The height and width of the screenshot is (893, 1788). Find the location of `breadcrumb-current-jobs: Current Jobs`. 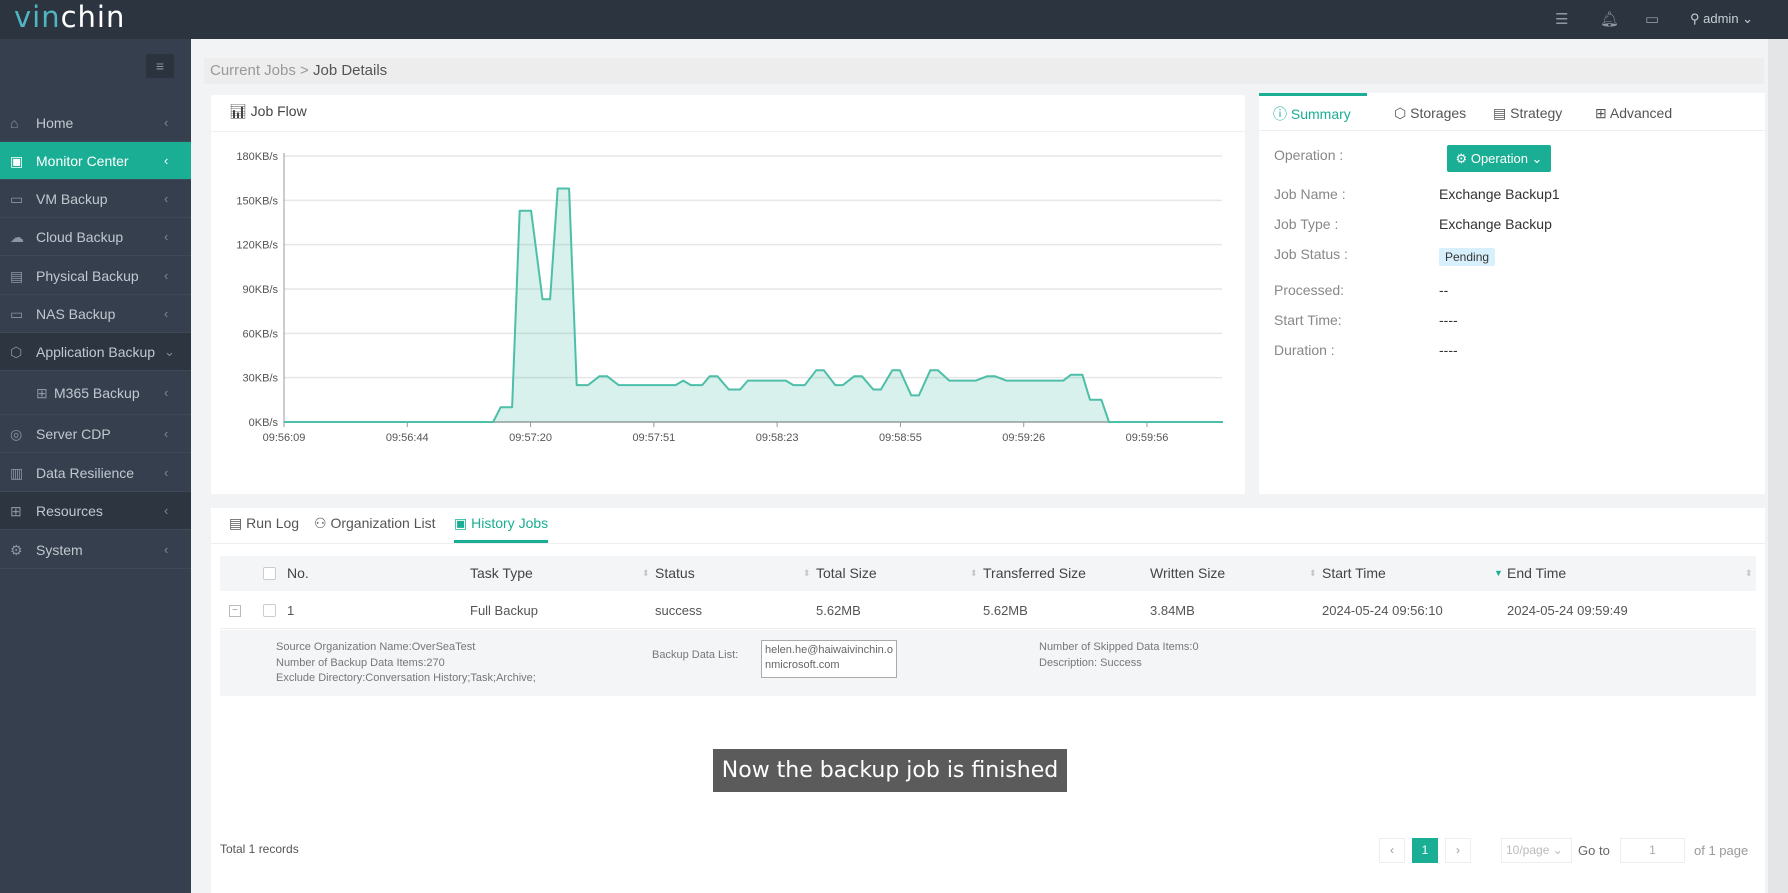

breadcrumb-current-jobs: Current Jobs is located at coordinates (253, 70).